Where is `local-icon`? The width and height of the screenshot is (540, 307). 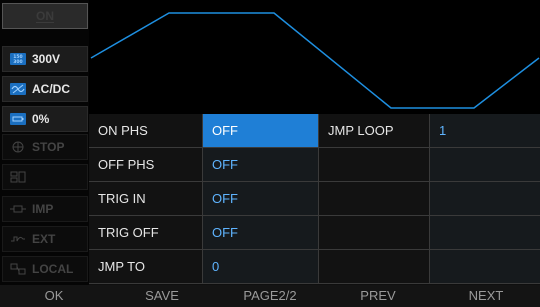 local-icon is located at coordinates (18, 269).